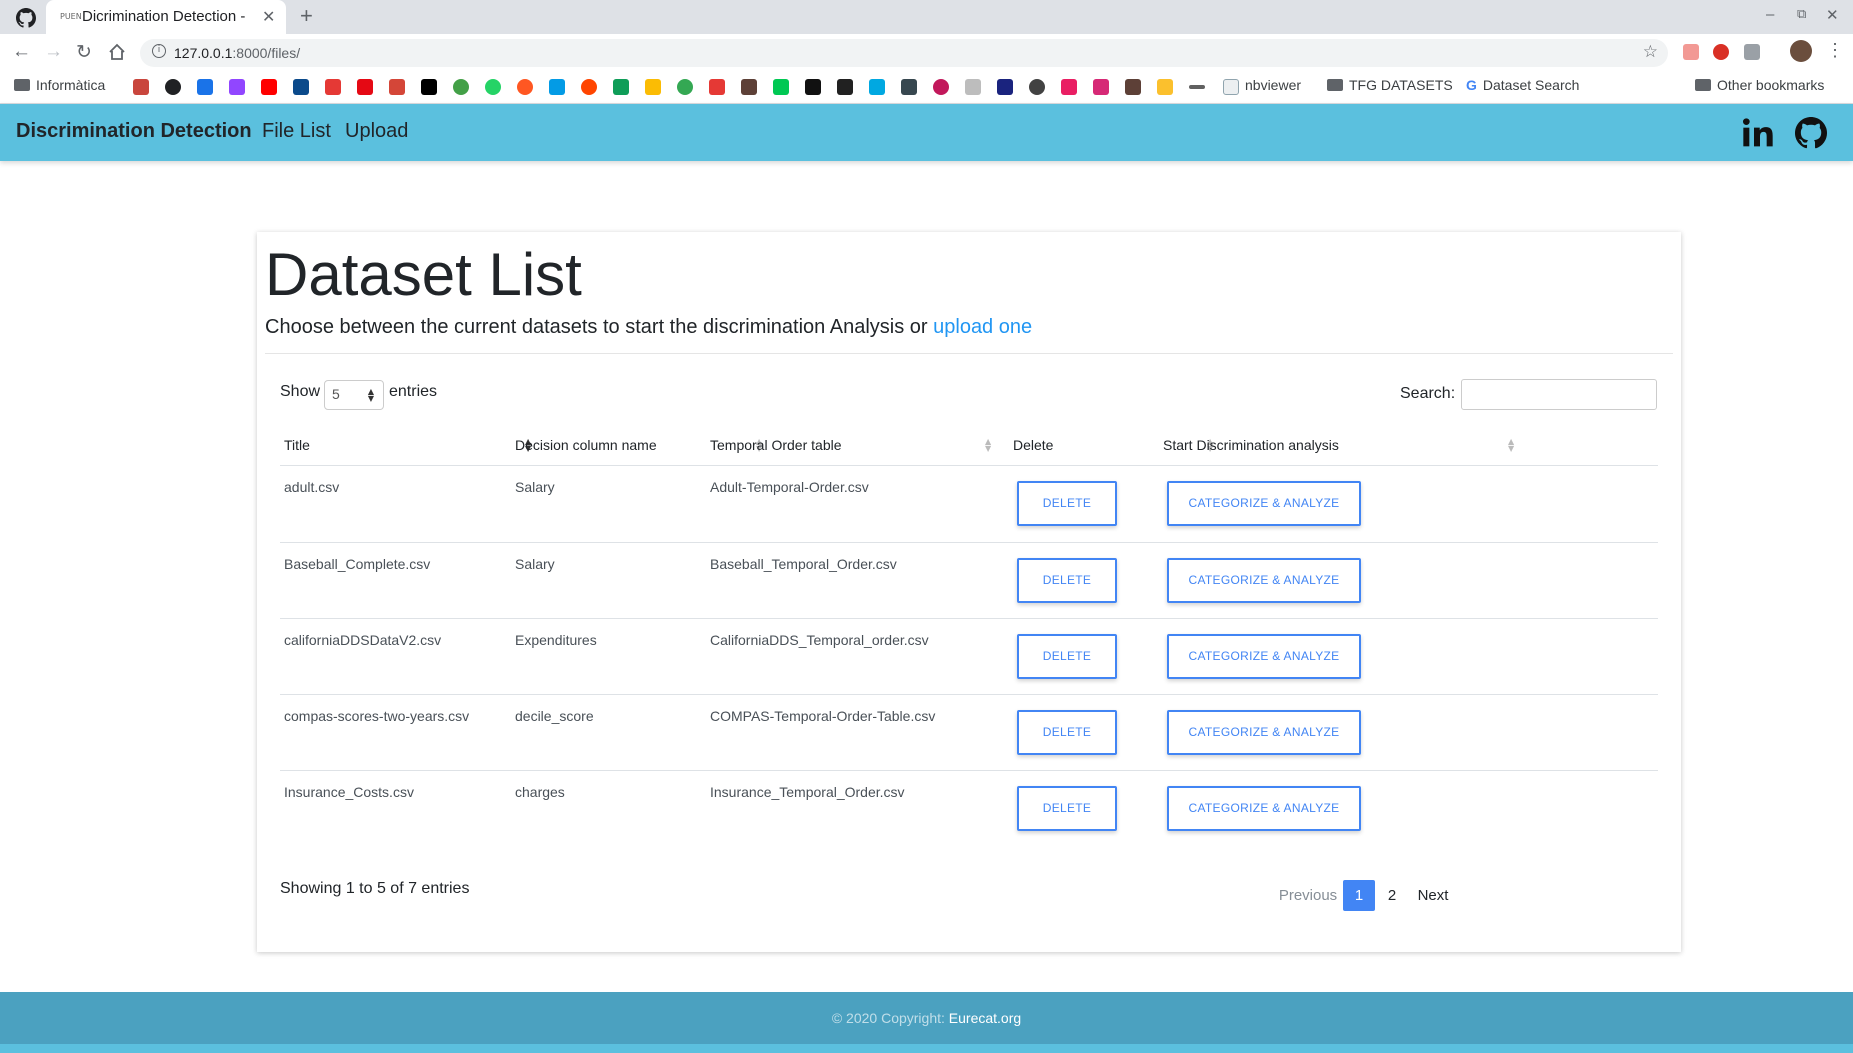 This screenshot has height=1053, width=1853. Describe the element at coordinates (1251, 445) in the screenshot. I see `column-header-analysis: Start Discrimination analysis` at that location.